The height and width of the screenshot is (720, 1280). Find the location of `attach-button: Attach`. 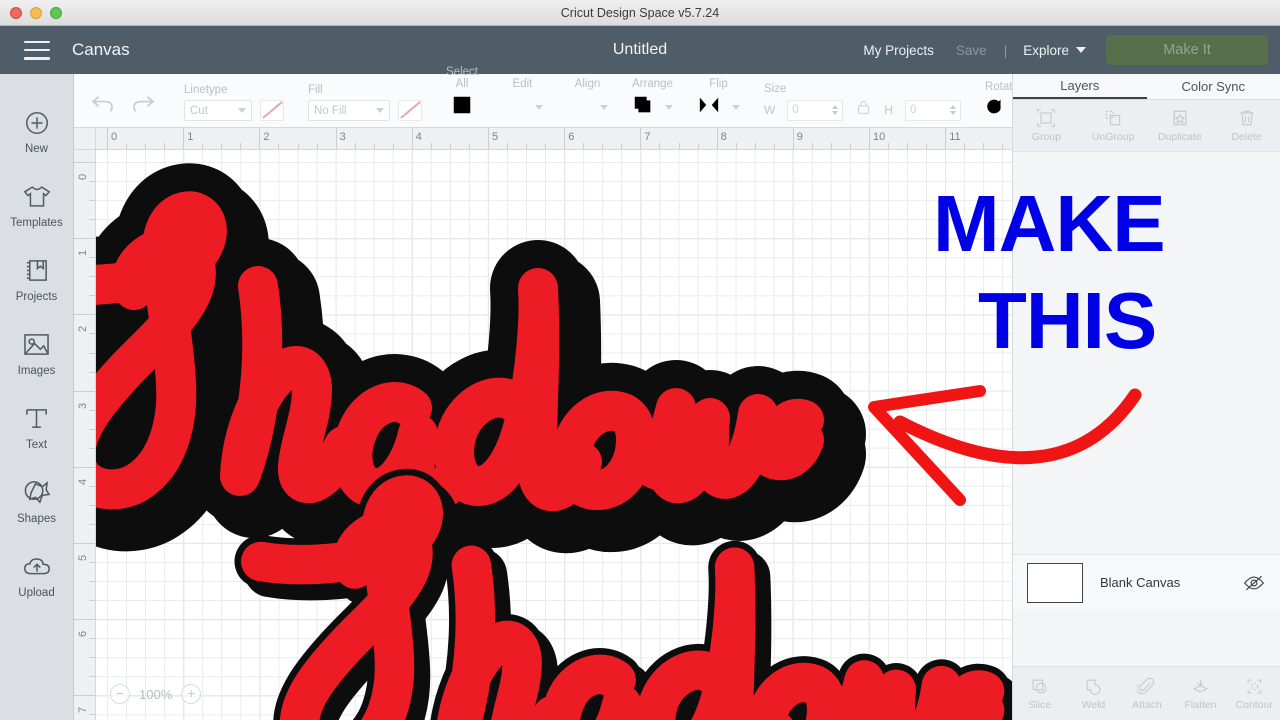

attach-button: Attach is located at coordinates (1147, 693).